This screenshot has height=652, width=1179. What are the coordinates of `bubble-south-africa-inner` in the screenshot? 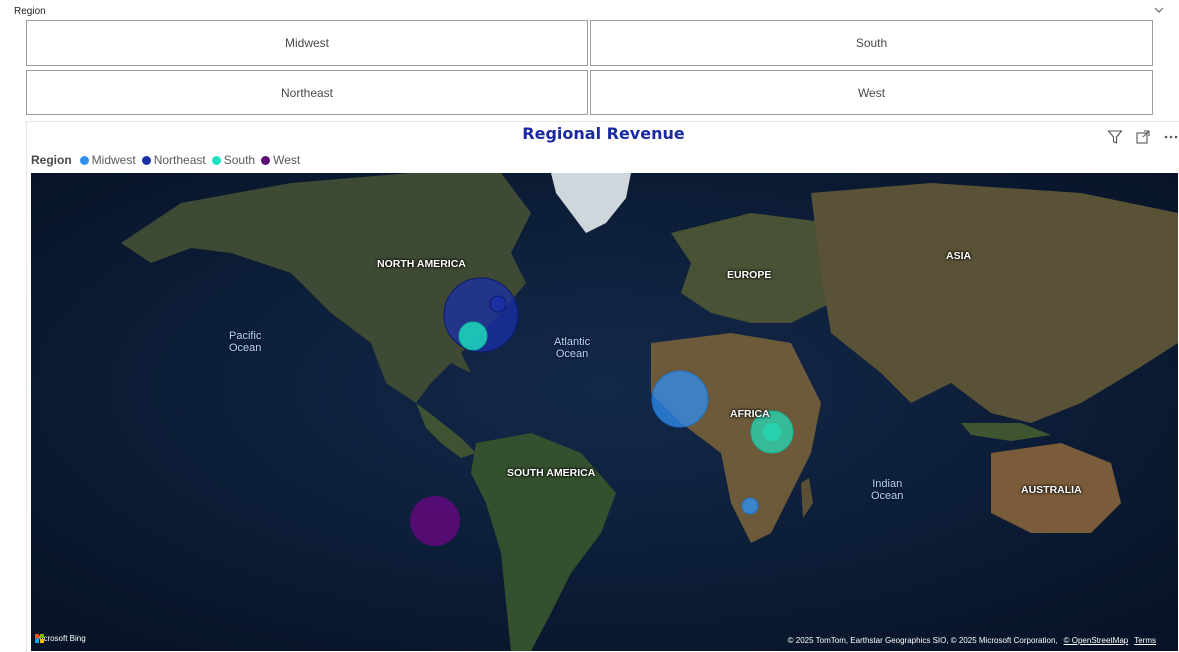 It's located at (772, 432).